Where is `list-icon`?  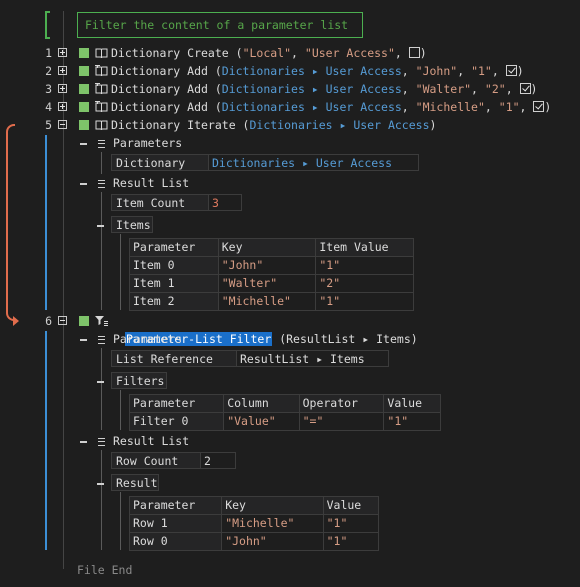 list-icon is located at coordinates (101, 340).